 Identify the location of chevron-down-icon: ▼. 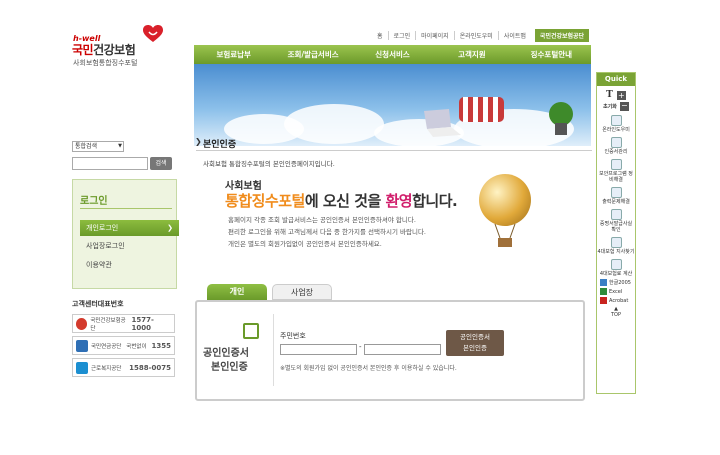
(120, 146).